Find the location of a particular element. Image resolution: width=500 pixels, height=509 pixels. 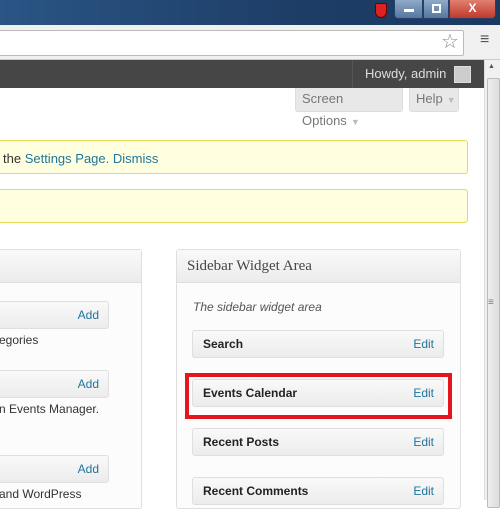

widget-title: Recent Posts is located at coordinates (241, 442).